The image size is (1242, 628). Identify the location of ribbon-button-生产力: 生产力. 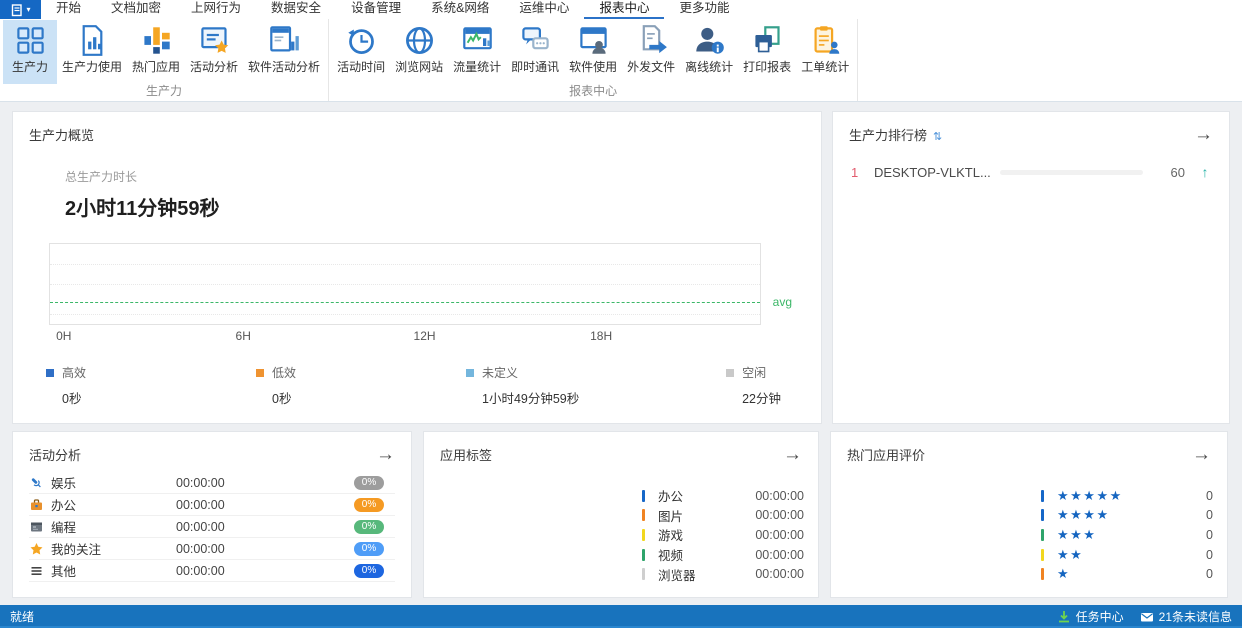
(30, 52).